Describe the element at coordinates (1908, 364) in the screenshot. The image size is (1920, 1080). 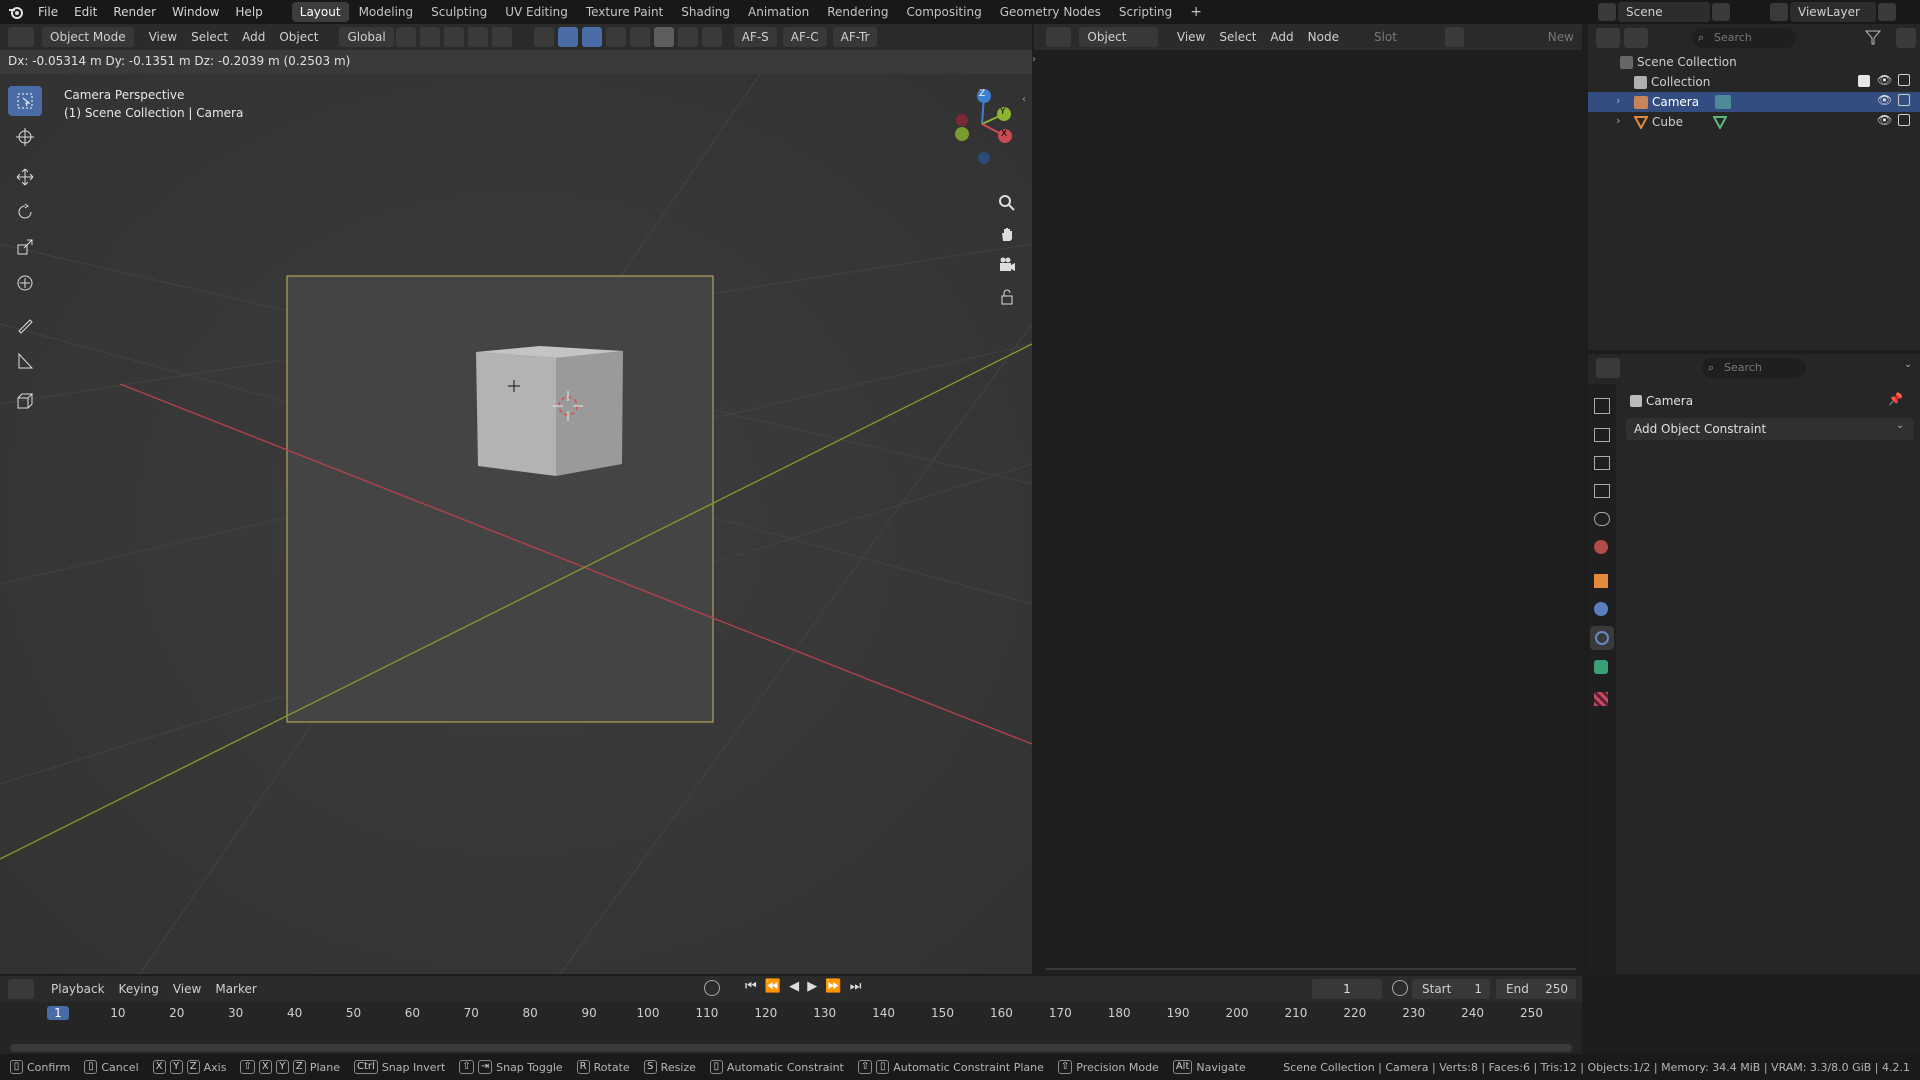
I see `properties-options-chevron-icon: ⌄` at that location.